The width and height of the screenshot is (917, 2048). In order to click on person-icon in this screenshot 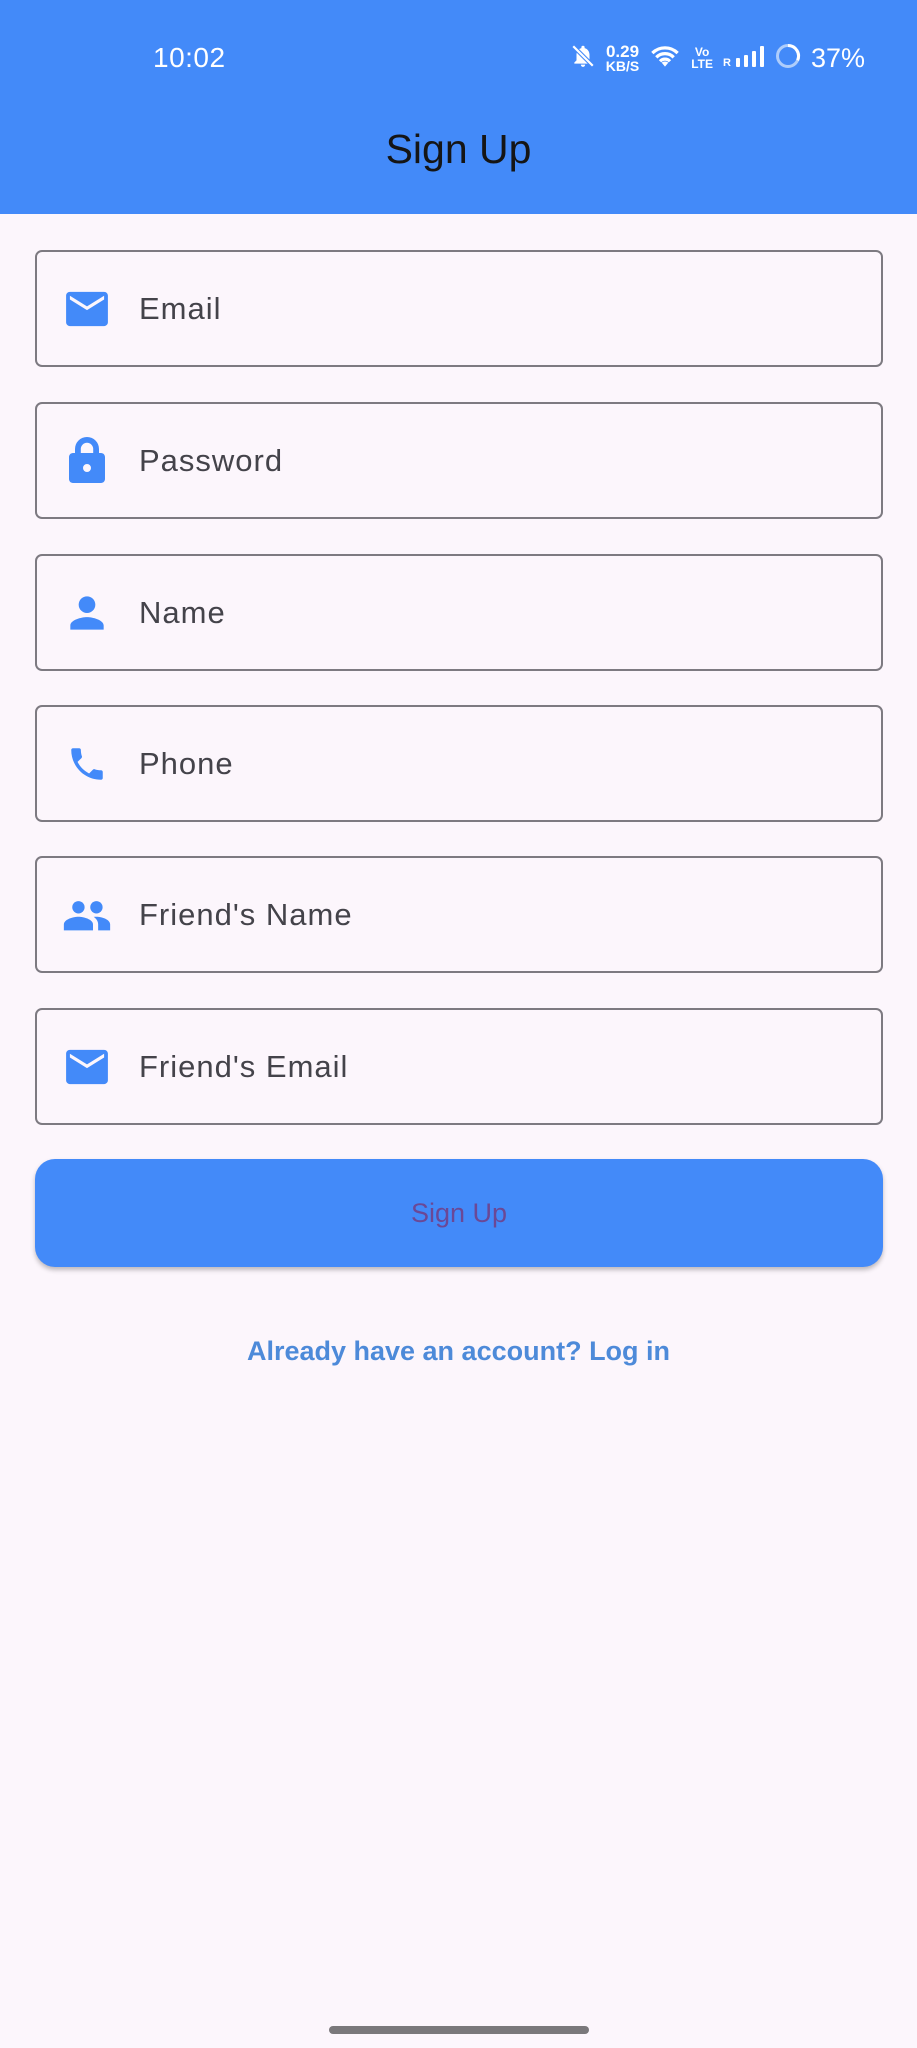, I will do `click(87, 613)`.